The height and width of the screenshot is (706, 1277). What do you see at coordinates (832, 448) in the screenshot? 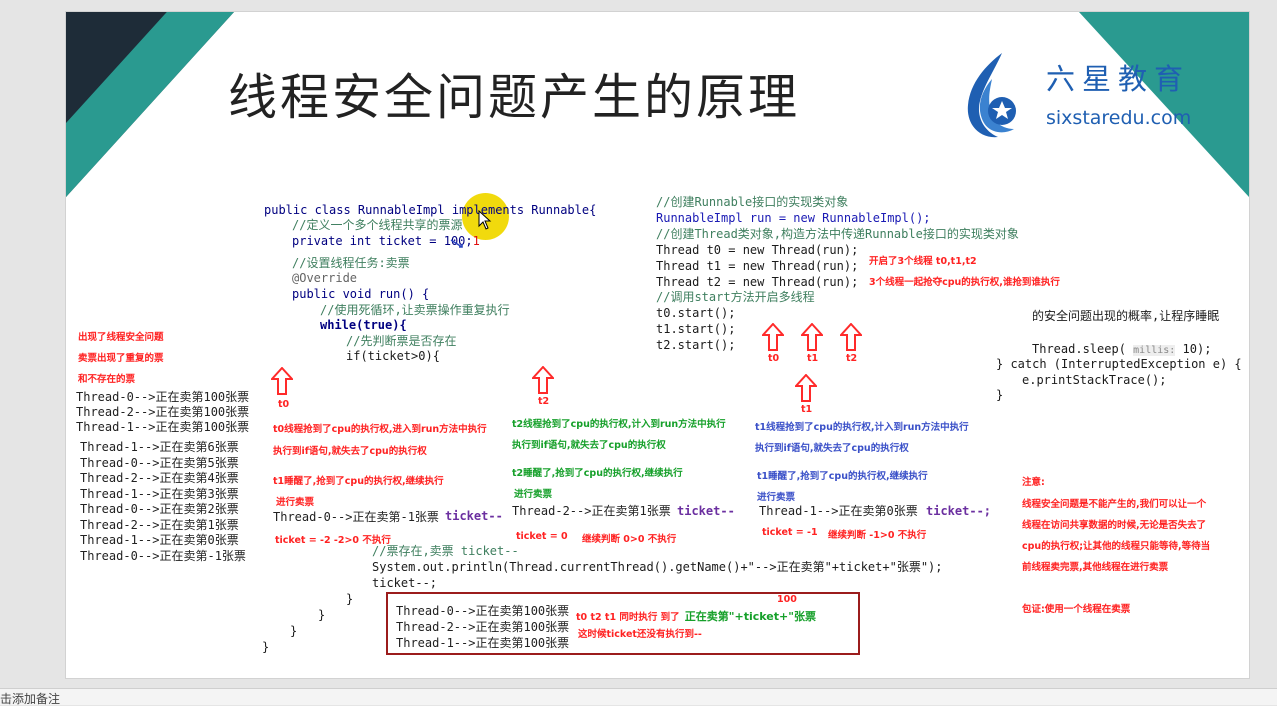
I see `t1-step-2: 执行到if语句,就失去了cpu的执行权` at bounding box center [832, 448].